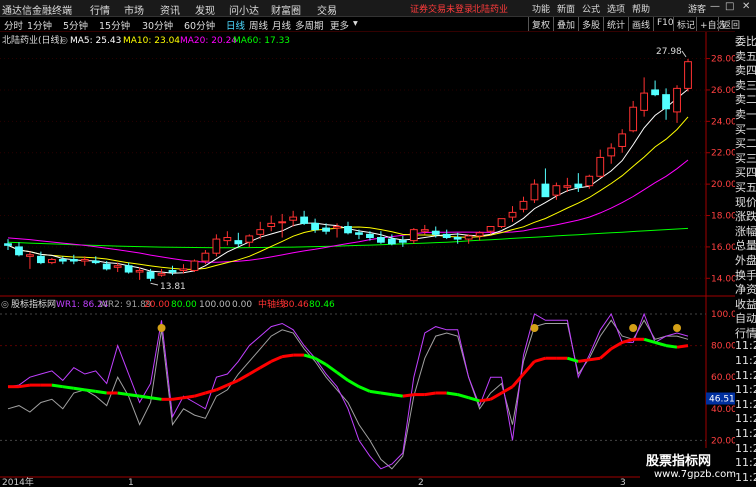 This screenshot has height=487, width=756. I want to click on minimize-icon: —, so click(715, 6).